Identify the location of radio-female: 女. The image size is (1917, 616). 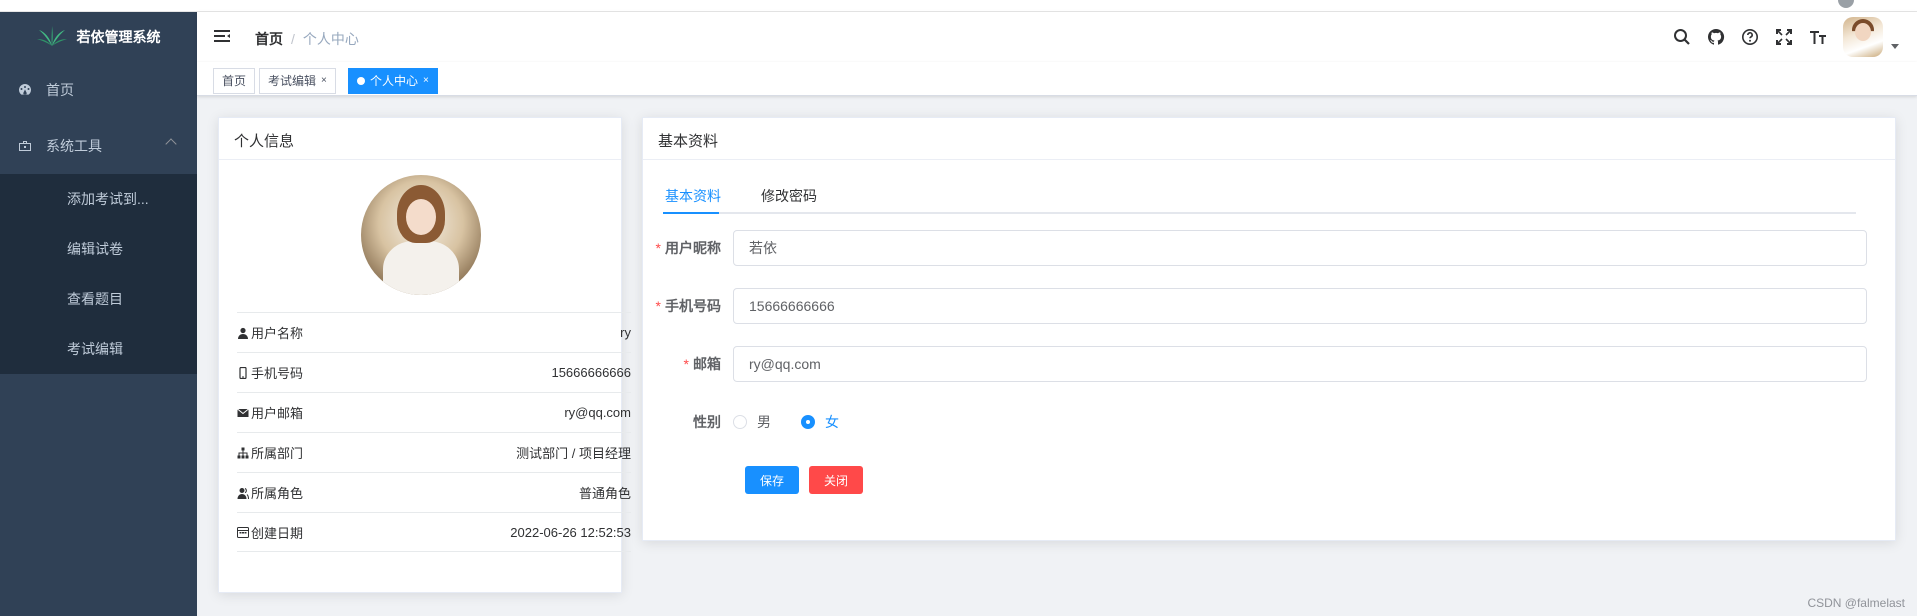
(820, 422).